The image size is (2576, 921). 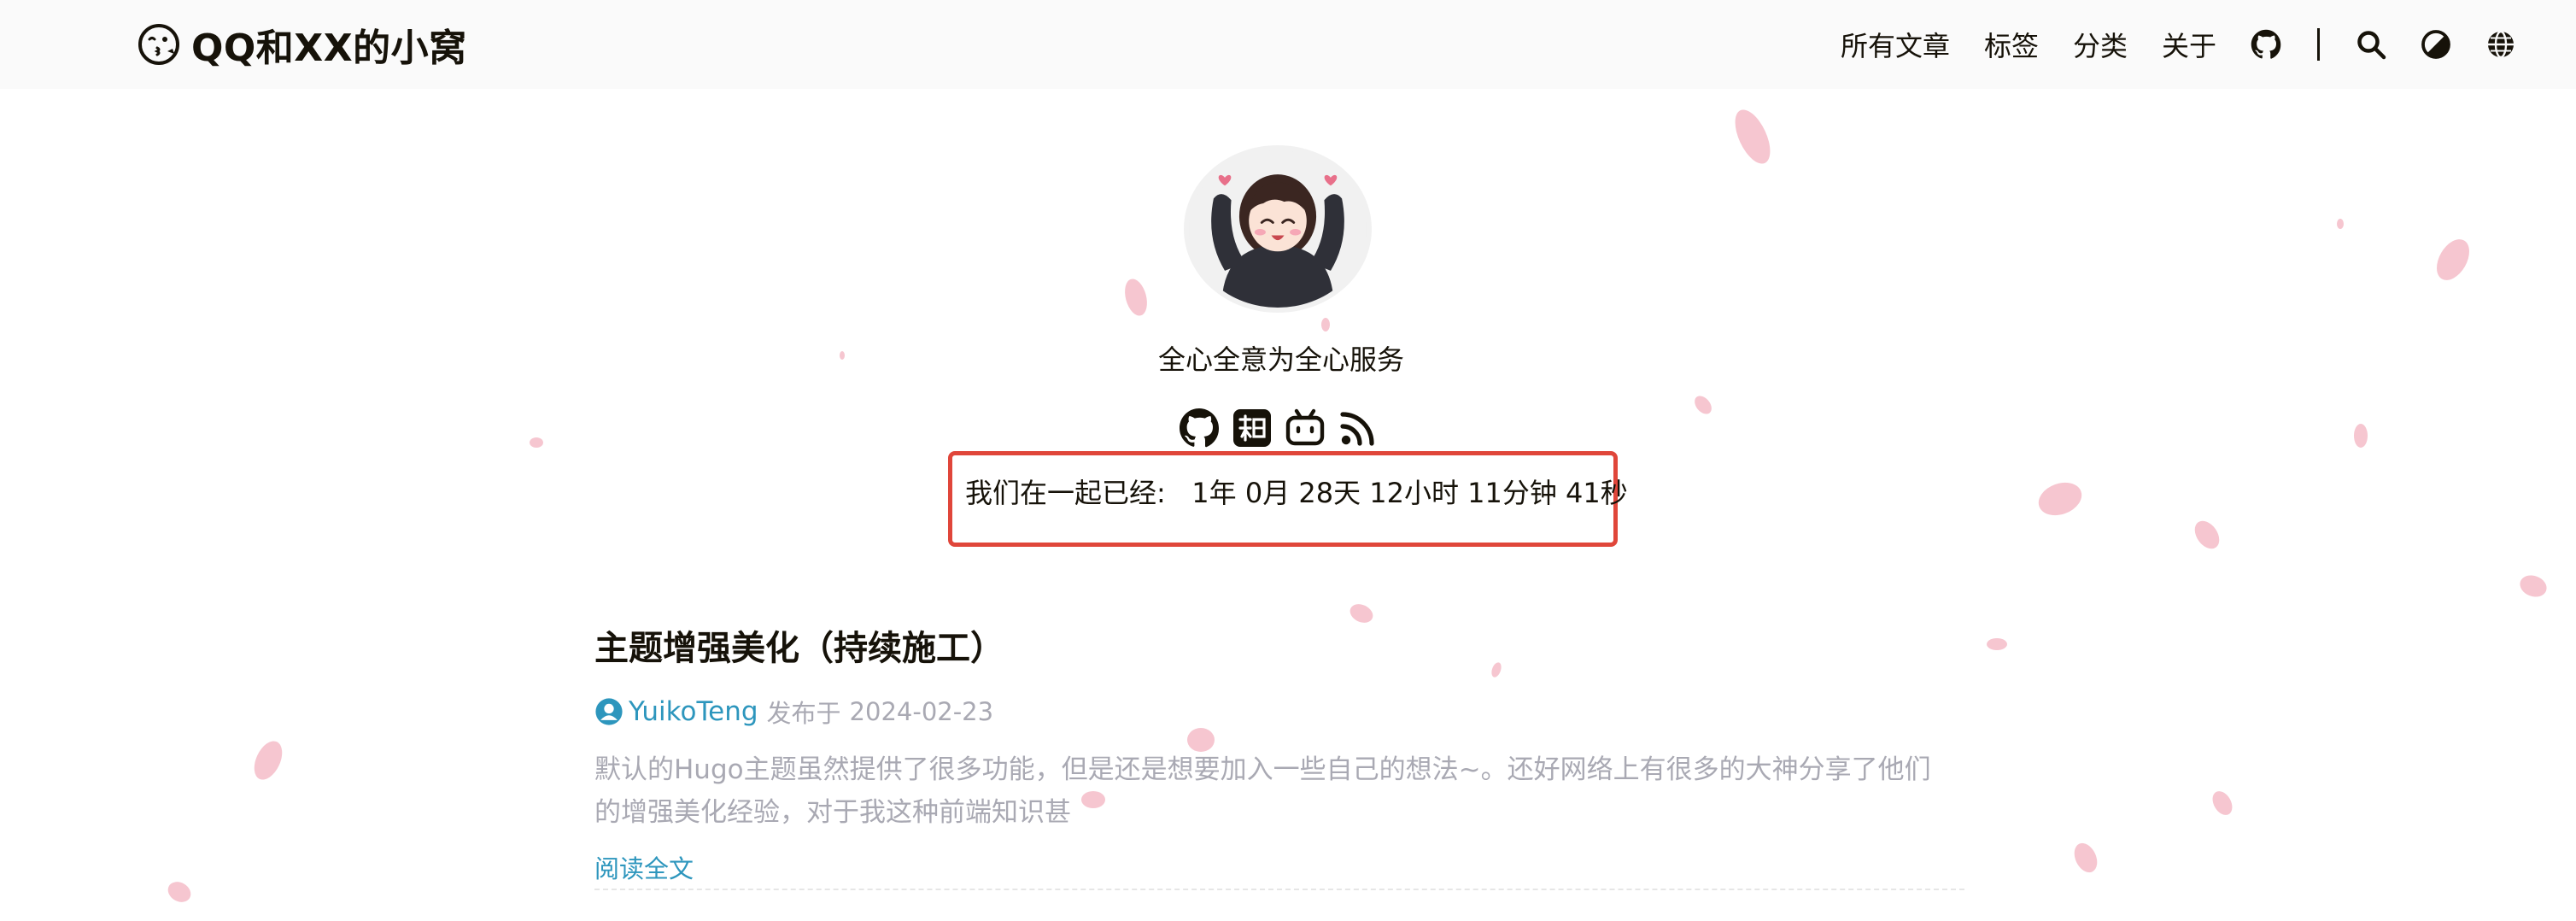 I want to click on nav-categories: 分类, so click(x=2100, y=44).